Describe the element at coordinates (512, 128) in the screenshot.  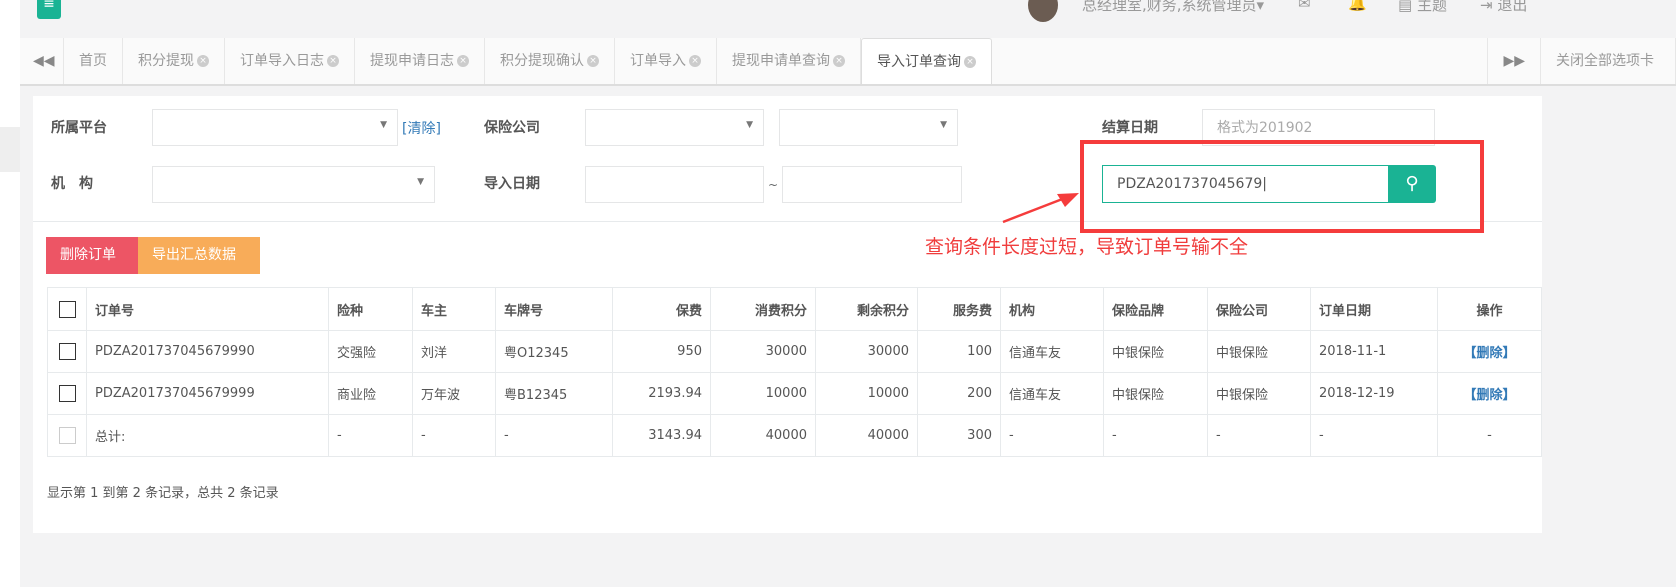
I see `insurer-label: 保险公司` at that location.